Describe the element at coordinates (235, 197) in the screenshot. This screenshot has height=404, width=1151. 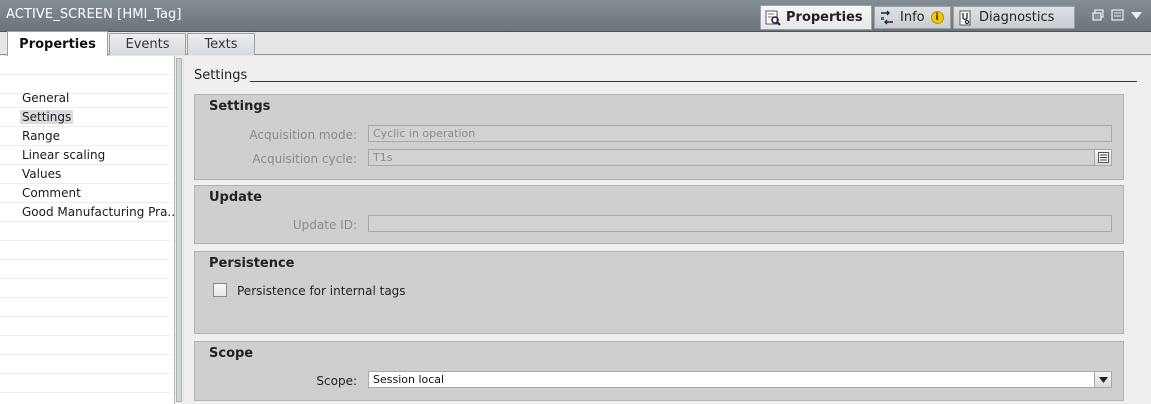
I see `update-group-title: Update` at that location.